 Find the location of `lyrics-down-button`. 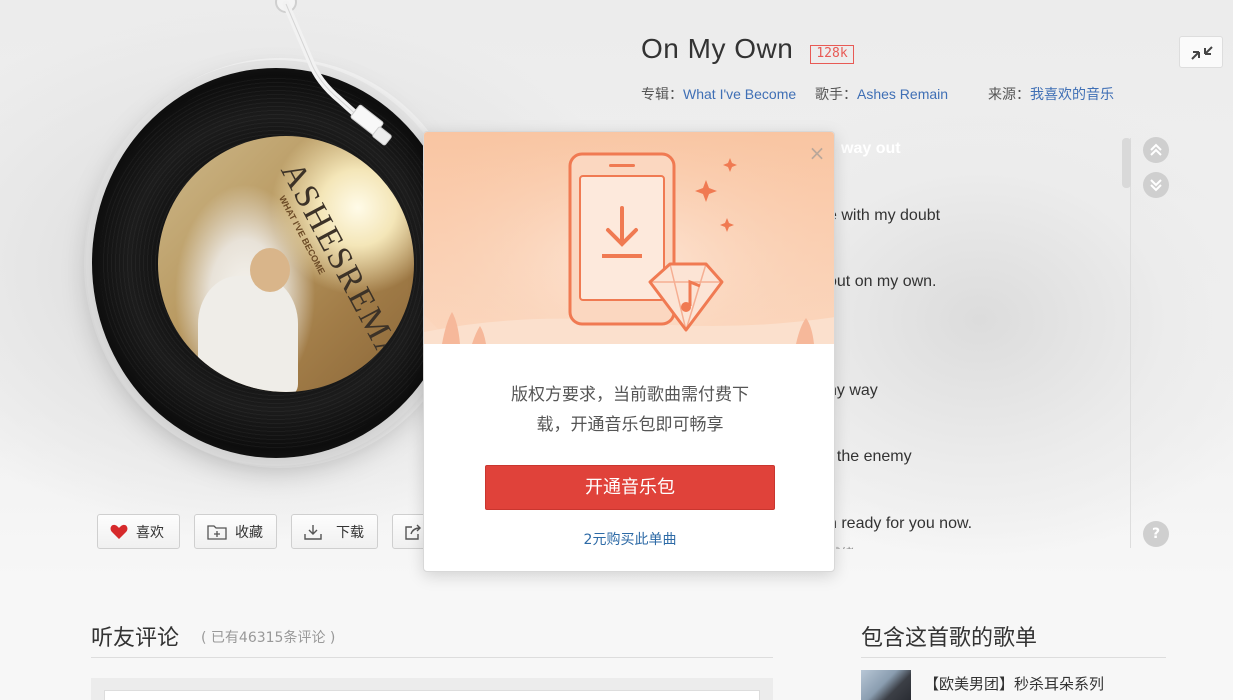

lyrics-down-button is located at coordinates (1156, 185).